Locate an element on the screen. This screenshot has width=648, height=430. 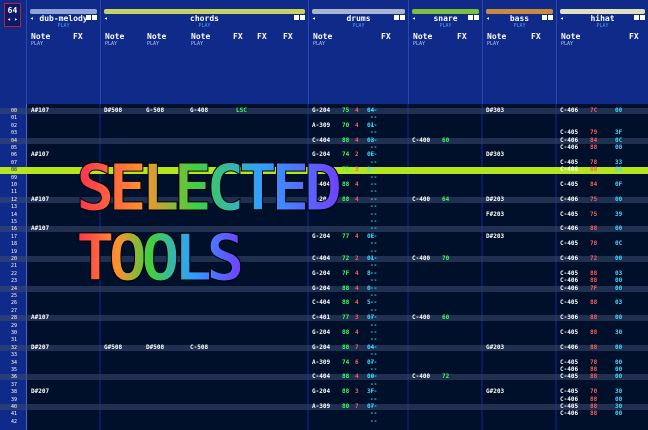
track-header-snare: ◂ snare PLAY Note PLAY FX is located at coordinates (445, 52).